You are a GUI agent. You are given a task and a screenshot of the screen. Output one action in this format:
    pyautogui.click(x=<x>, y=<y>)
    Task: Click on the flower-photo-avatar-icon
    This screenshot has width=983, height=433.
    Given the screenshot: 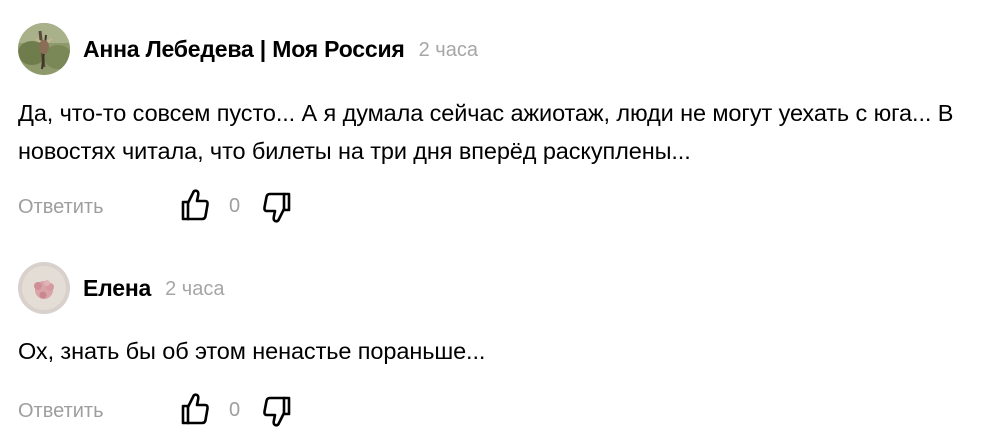 What is the action you would take?
    pyautogui.click(x=44, y=288)
    